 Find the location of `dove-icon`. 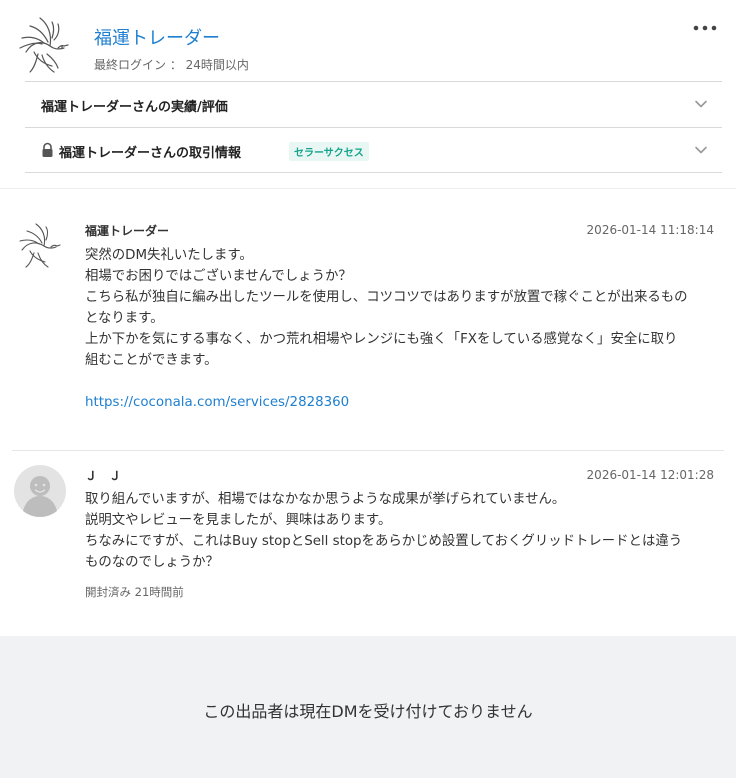

dove-icon is located at coordinates (40, 245).